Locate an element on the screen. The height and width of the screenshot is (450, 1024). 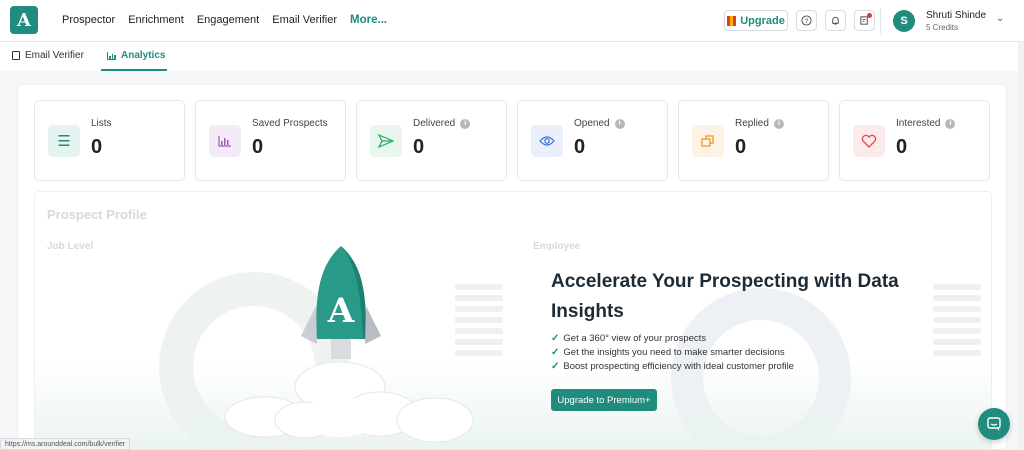
nav-engagement: Engagement is located at coordinates (228, 20).